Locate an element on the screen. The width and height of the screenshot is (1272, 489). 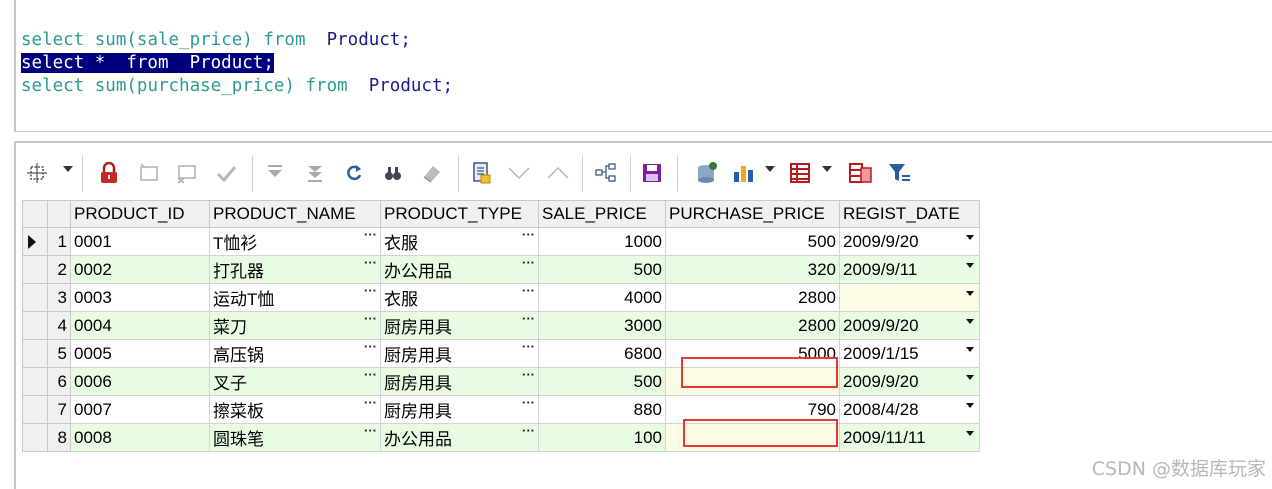
cell-product-name: 打孔器 ··· is located at coordinates (295, 269).